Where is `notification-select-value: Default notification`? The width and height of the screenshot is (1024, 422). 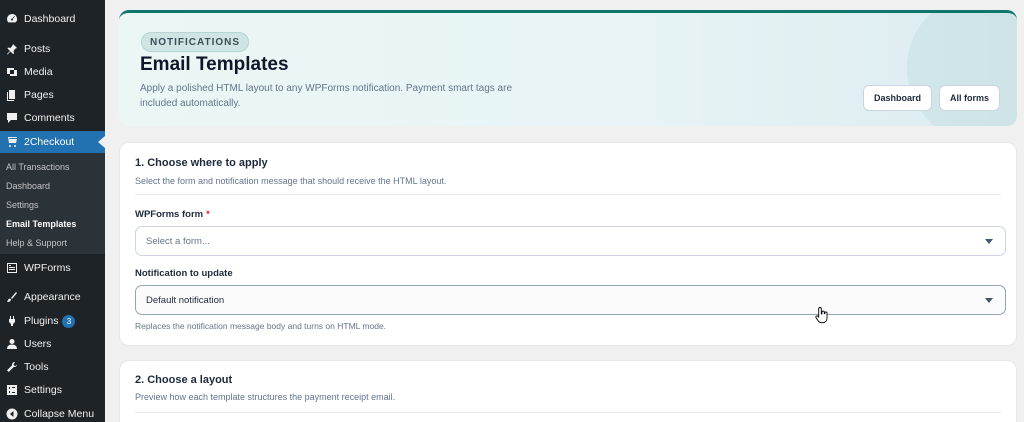
notification-select-value: Default notification is located at coordinates (185, 300).